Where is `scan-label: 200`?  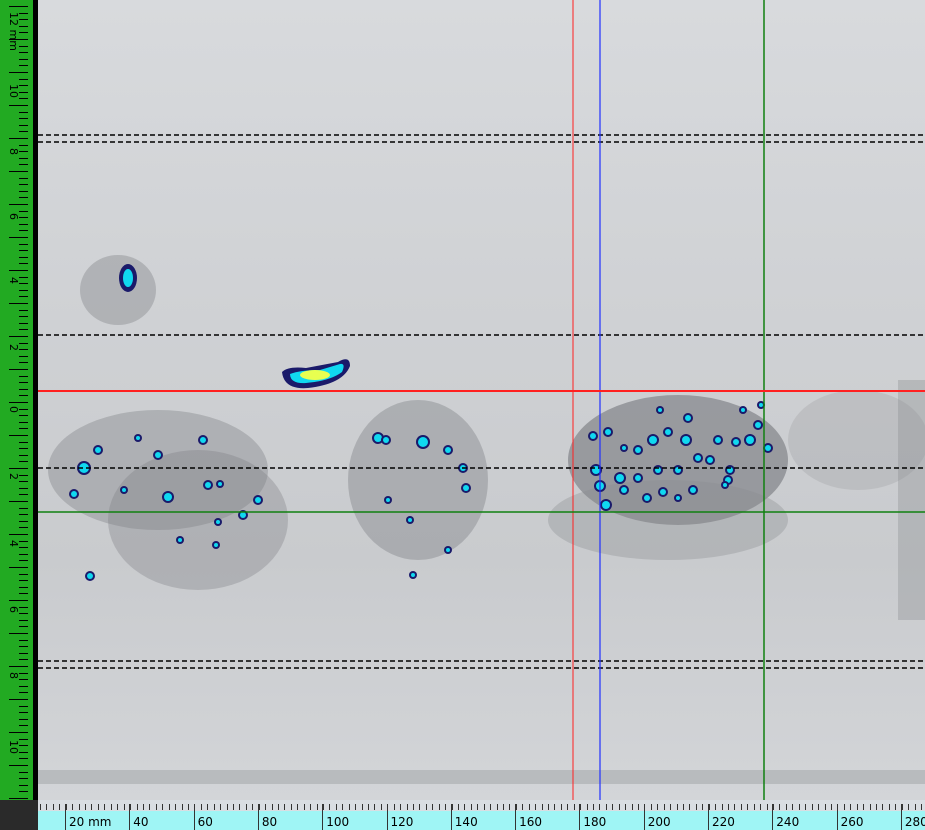 scan-label: 200 is located at coordinates (659, 822).